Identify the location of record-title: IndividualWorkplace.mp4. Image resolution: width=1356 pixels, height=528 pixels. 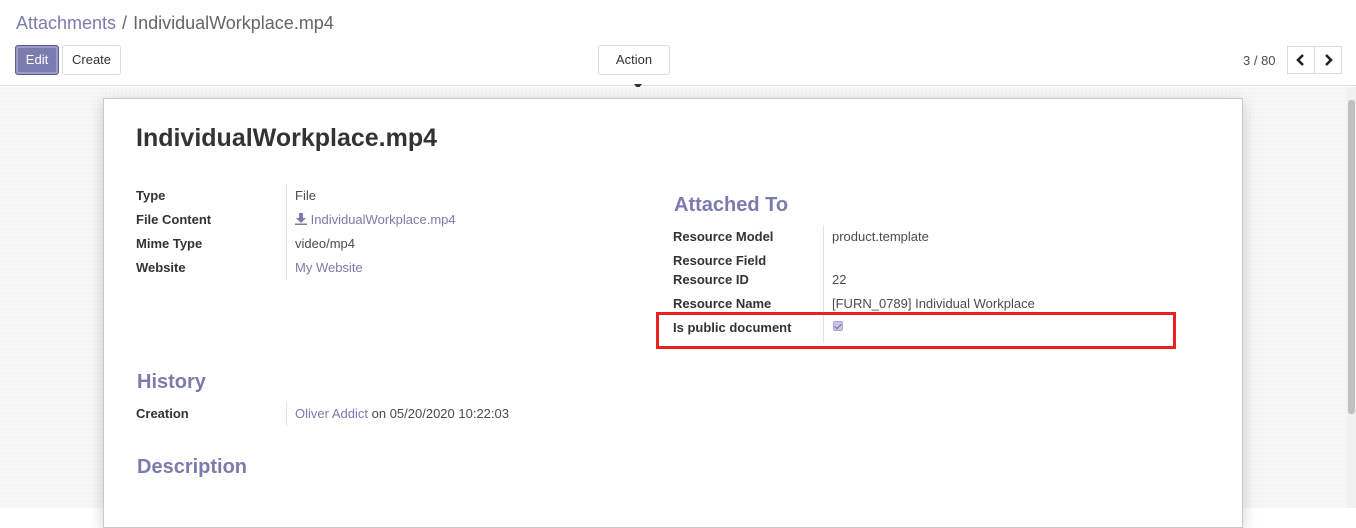
(287, 138).